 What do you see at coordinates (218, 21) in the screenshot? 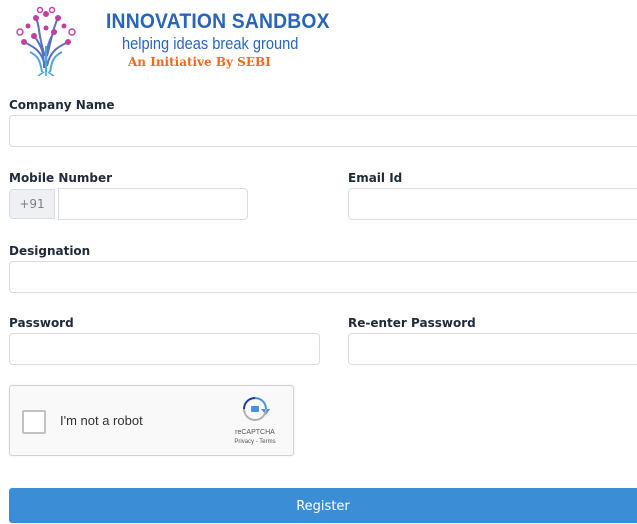
I see `brand-title: INNOVATION SANDBOX` at bounding box center [218, 21].